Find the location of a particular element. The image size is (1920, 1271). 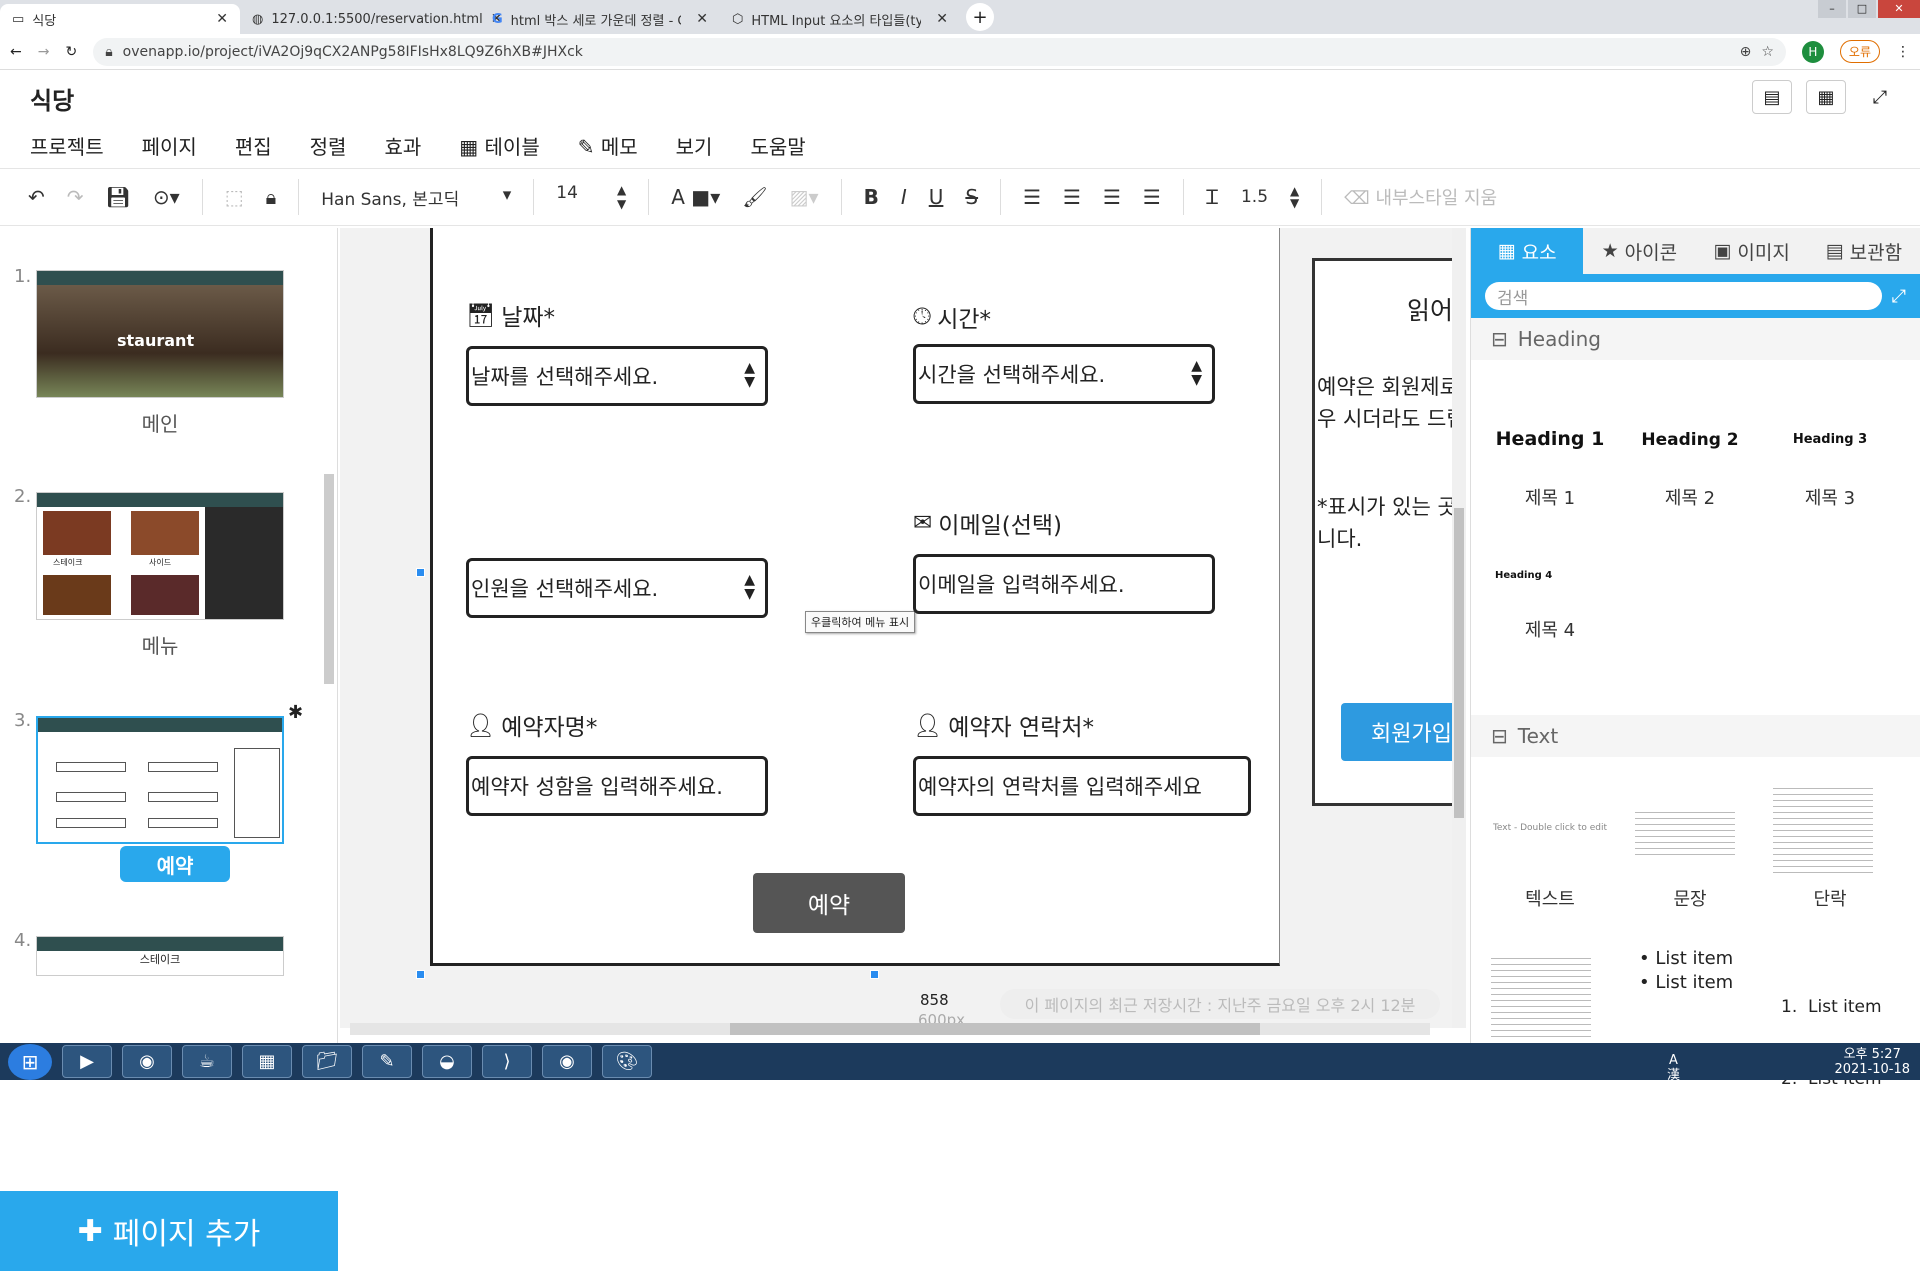

name-field: 예약자 성함을 입력해주세요. is located at coordinates (617, 786).